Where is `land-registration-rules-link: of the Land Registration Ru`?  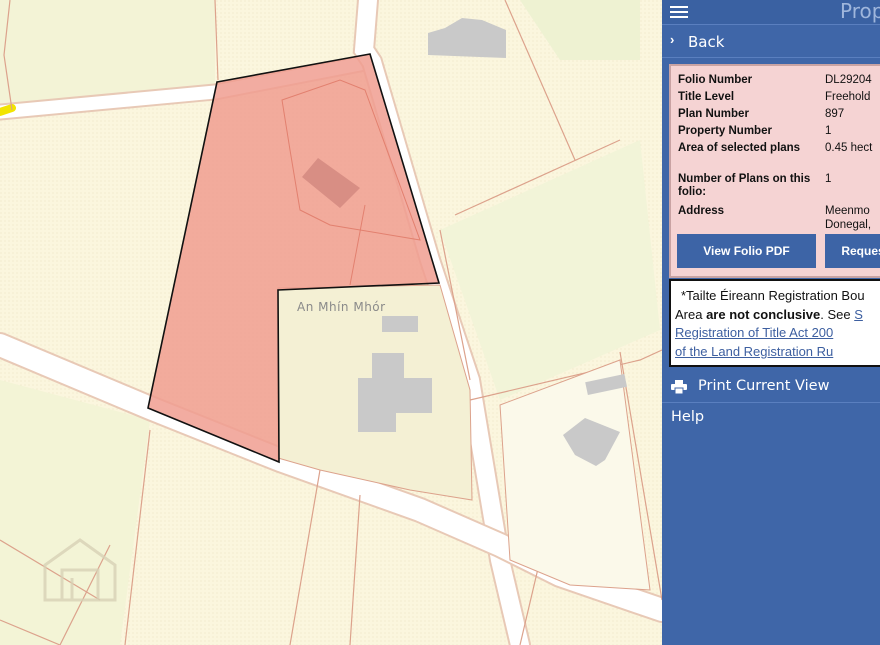
land-registration-rules-link: of the Land Registration Ru is located at coordinates (754, 351).